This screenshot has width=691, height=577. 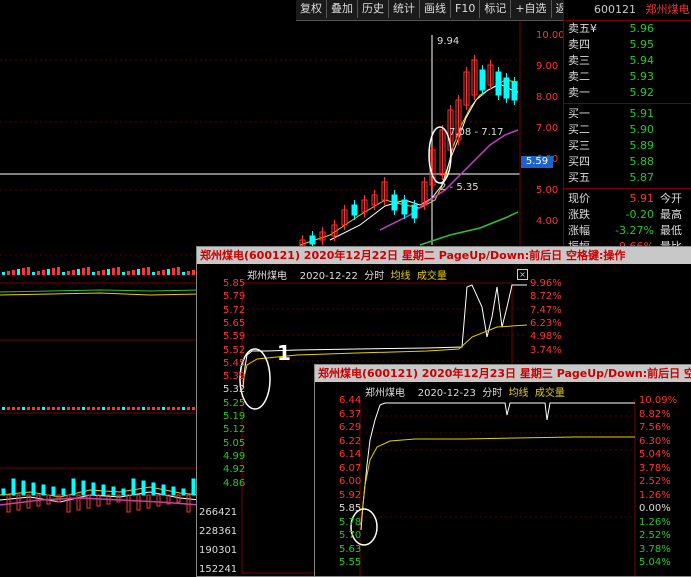 What do you see at coordinates (496, 9) in the screenshot?
I see `toolbar-button: 标记` at bounding box center [496, 9].